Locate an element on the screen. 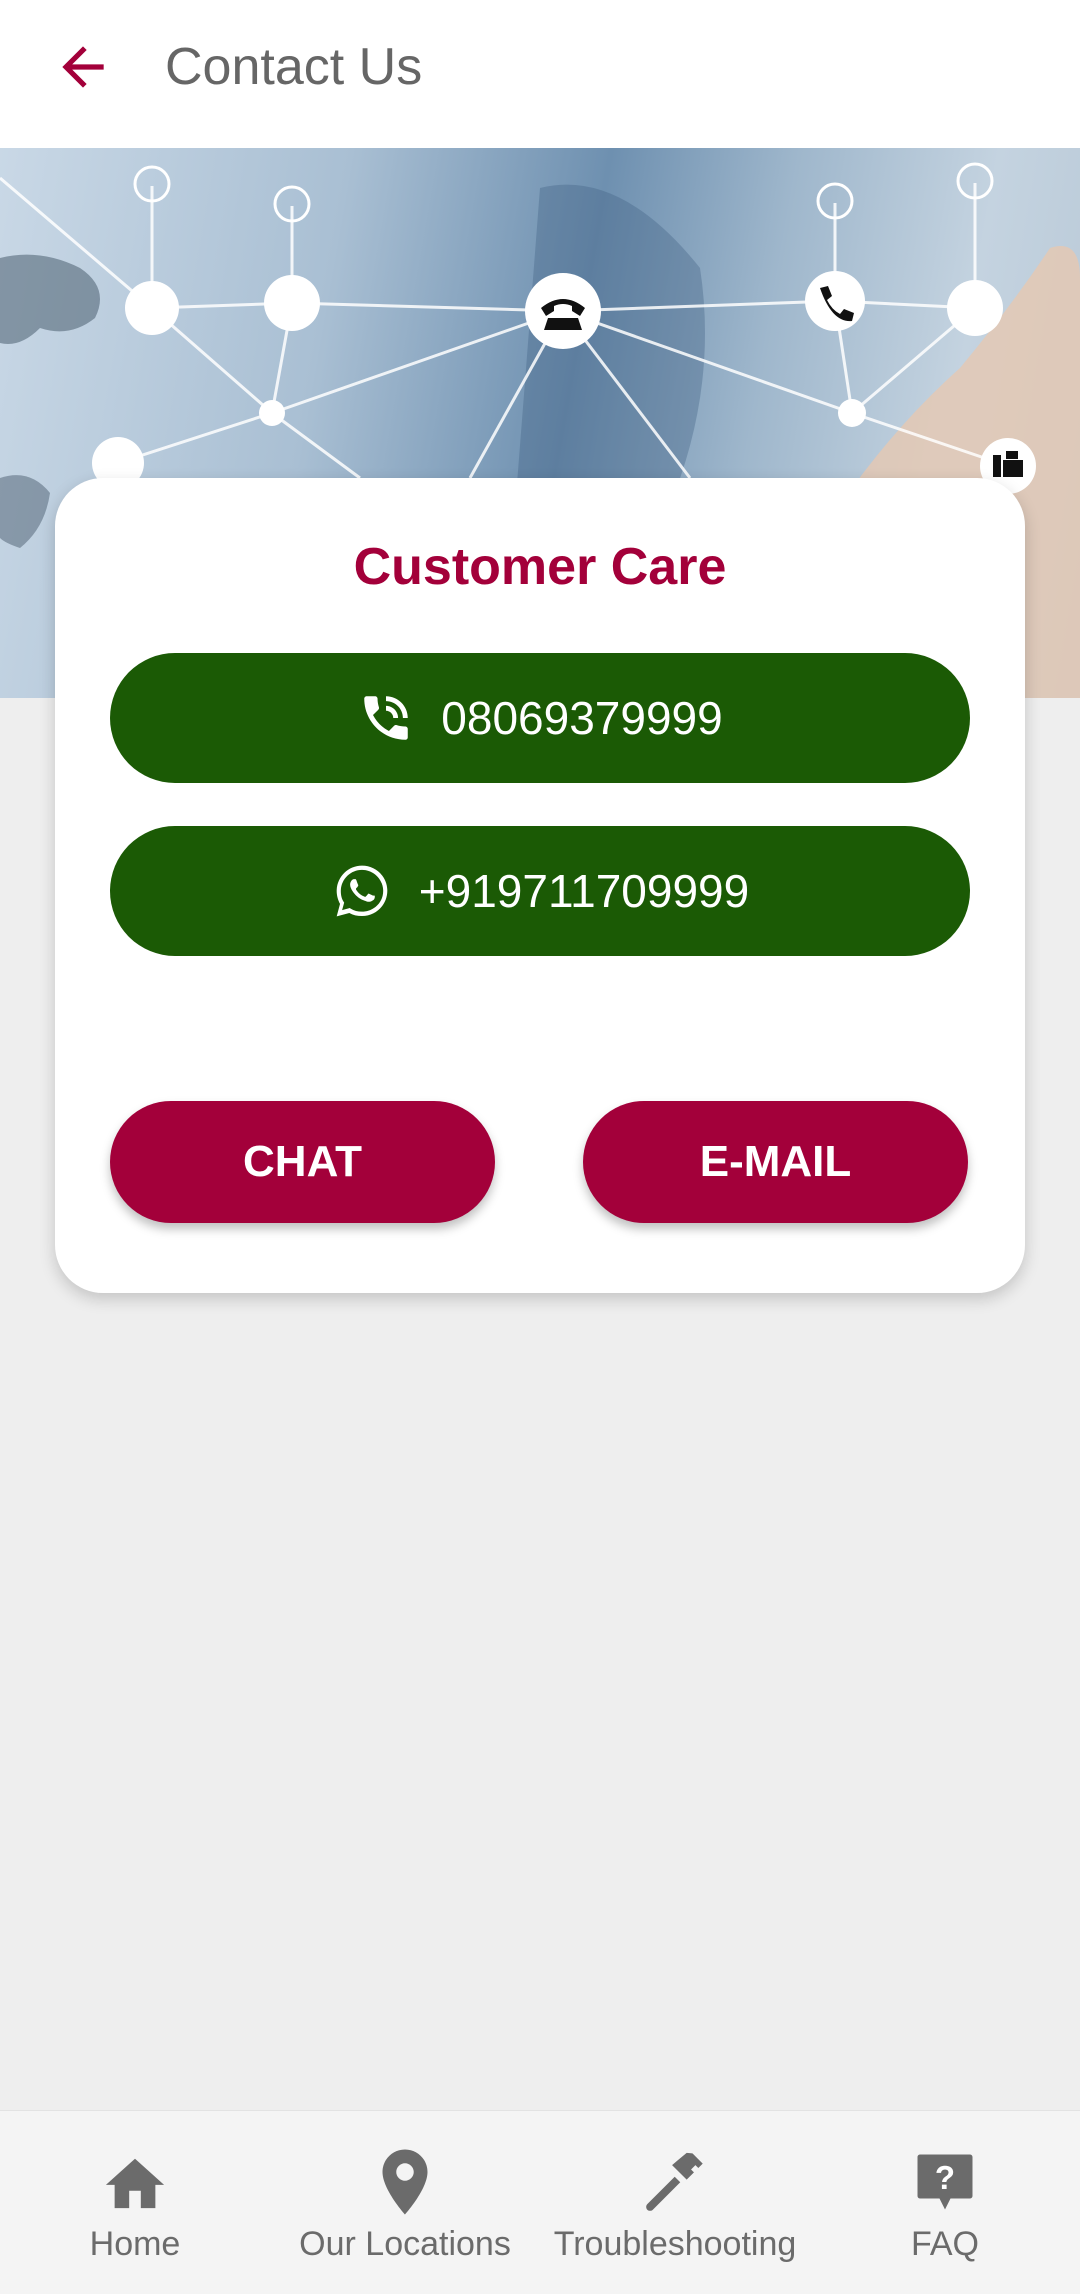 The width and height of the screenshot is (1080, 2294). email-button: E-MAIL is located at coordinates (775, 1162).